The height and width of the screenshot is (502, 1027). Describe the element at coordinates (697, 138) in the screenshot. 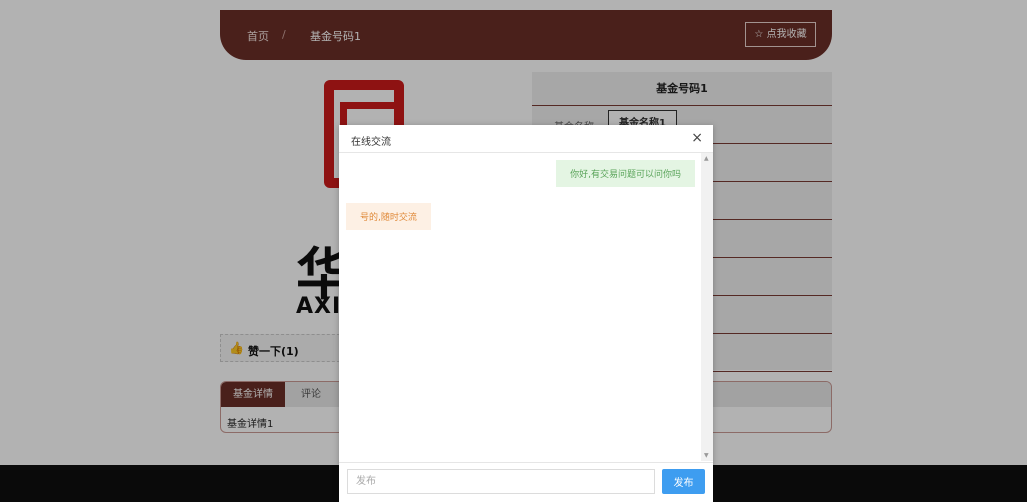

I see `close-icon: ×` at that location.